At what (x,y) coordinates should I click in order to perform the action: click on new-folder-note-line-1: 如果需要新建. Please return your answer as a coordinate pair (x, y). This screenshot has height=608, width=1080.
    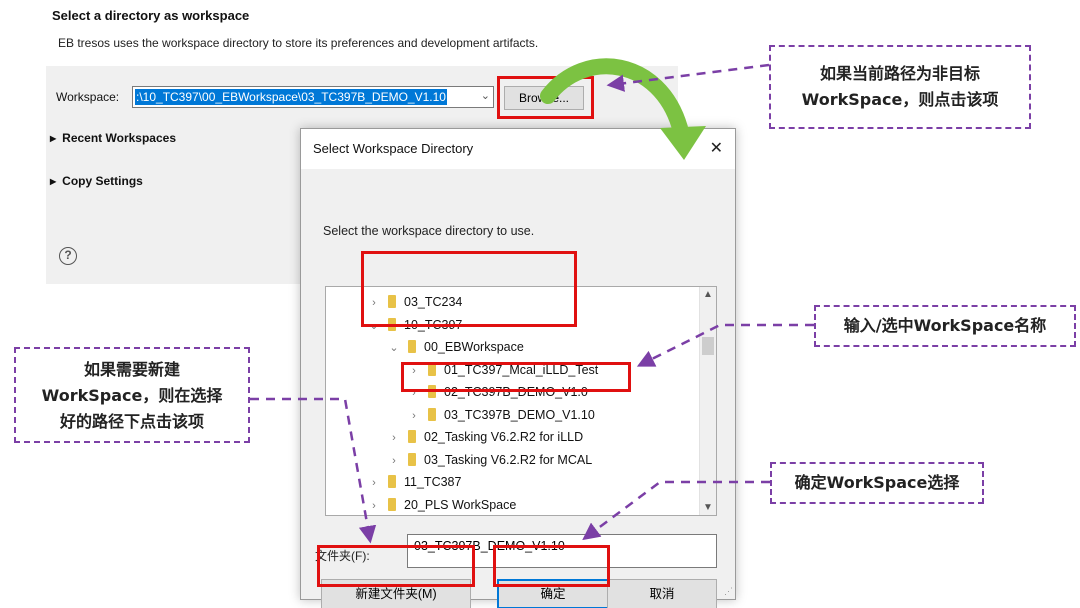
    Looking at the image, I should click on (131, 369).